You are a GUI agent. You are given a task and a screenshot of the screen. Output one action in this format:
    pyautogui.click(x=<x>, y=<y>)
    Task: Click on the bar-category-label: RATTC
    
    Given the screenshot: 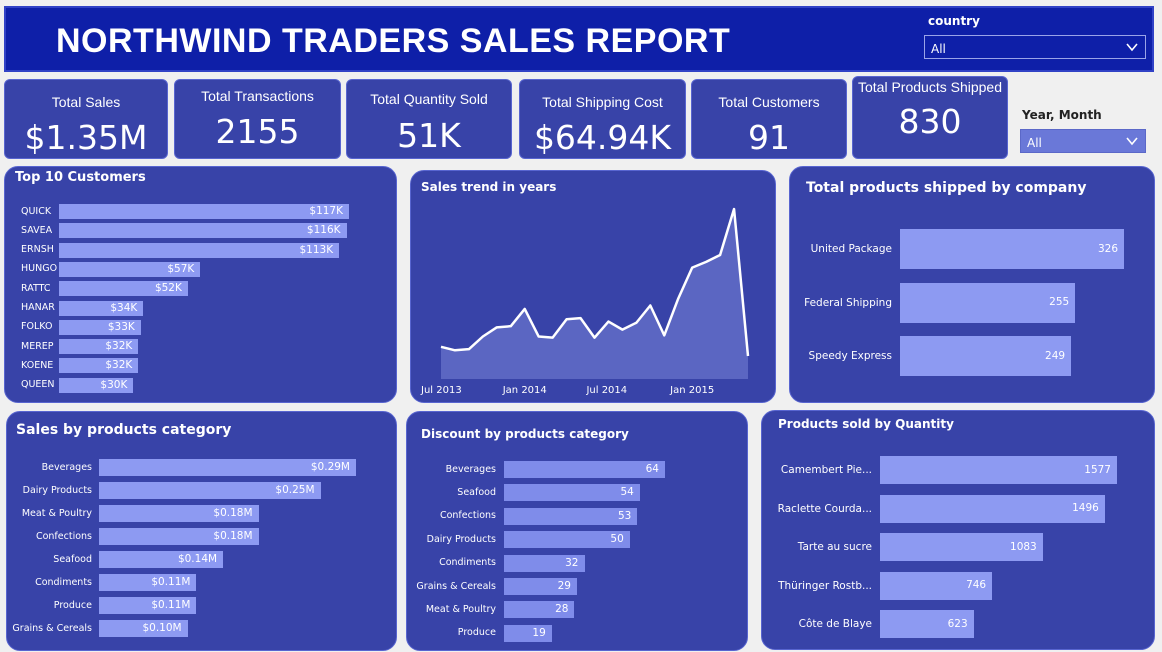 What is the action you would take?
    pyautogui.click(x=36, y=288)
    